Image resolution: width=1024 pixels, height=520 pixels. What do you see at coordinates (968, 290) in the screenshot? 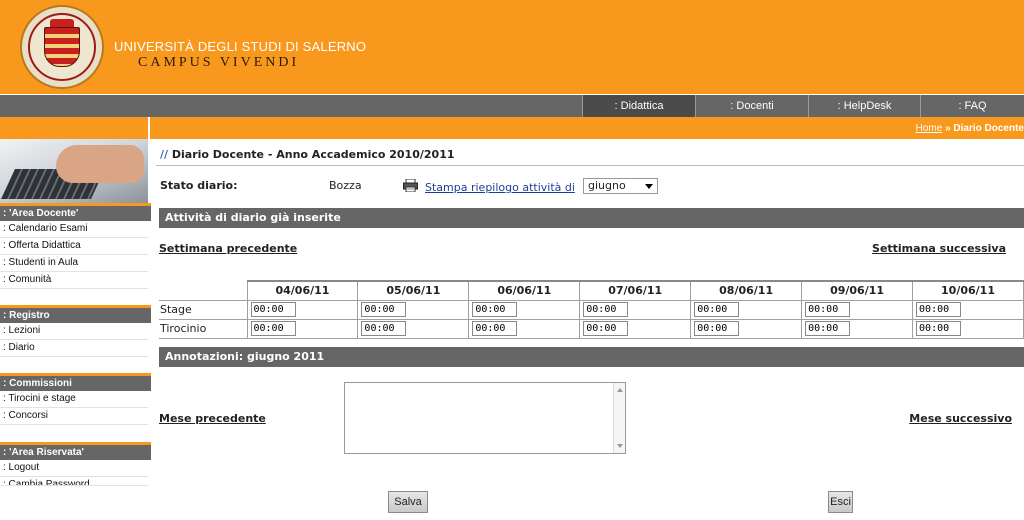
I see `date-header: 10/06/11` at bounding box center [968, 290].